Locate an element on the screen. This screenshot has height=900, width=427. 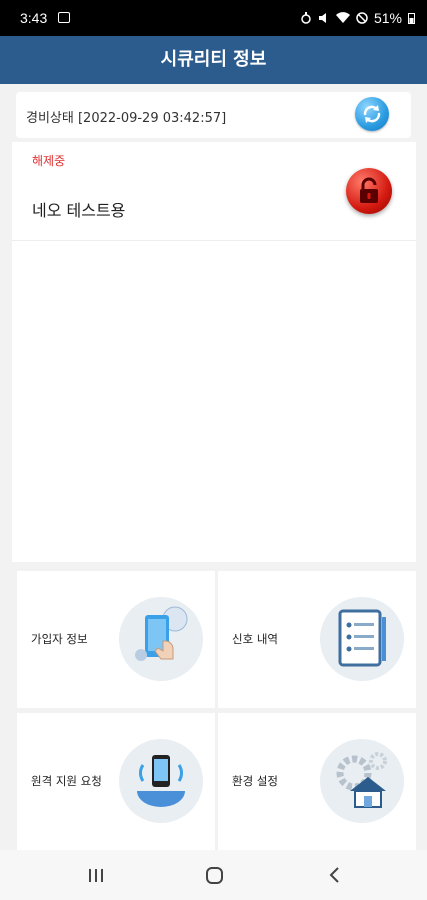
mute-icon is located at coordinates (322, 18).